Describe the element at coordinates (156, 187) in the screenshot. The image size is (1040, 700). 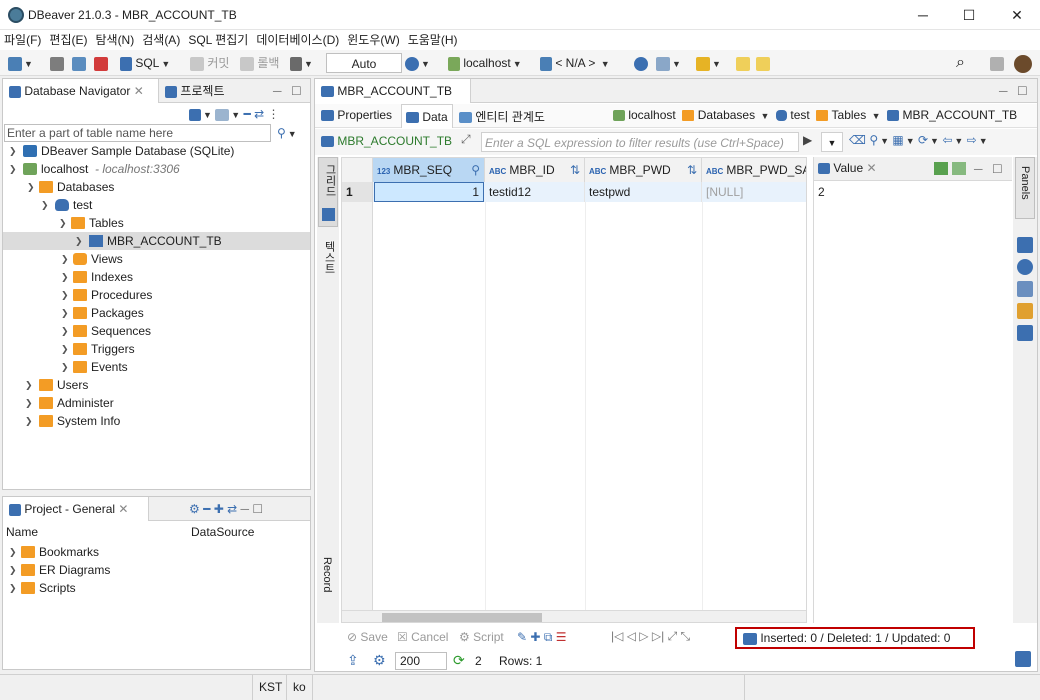
I see `tree-node-databases: ❯ Databases` at that location.